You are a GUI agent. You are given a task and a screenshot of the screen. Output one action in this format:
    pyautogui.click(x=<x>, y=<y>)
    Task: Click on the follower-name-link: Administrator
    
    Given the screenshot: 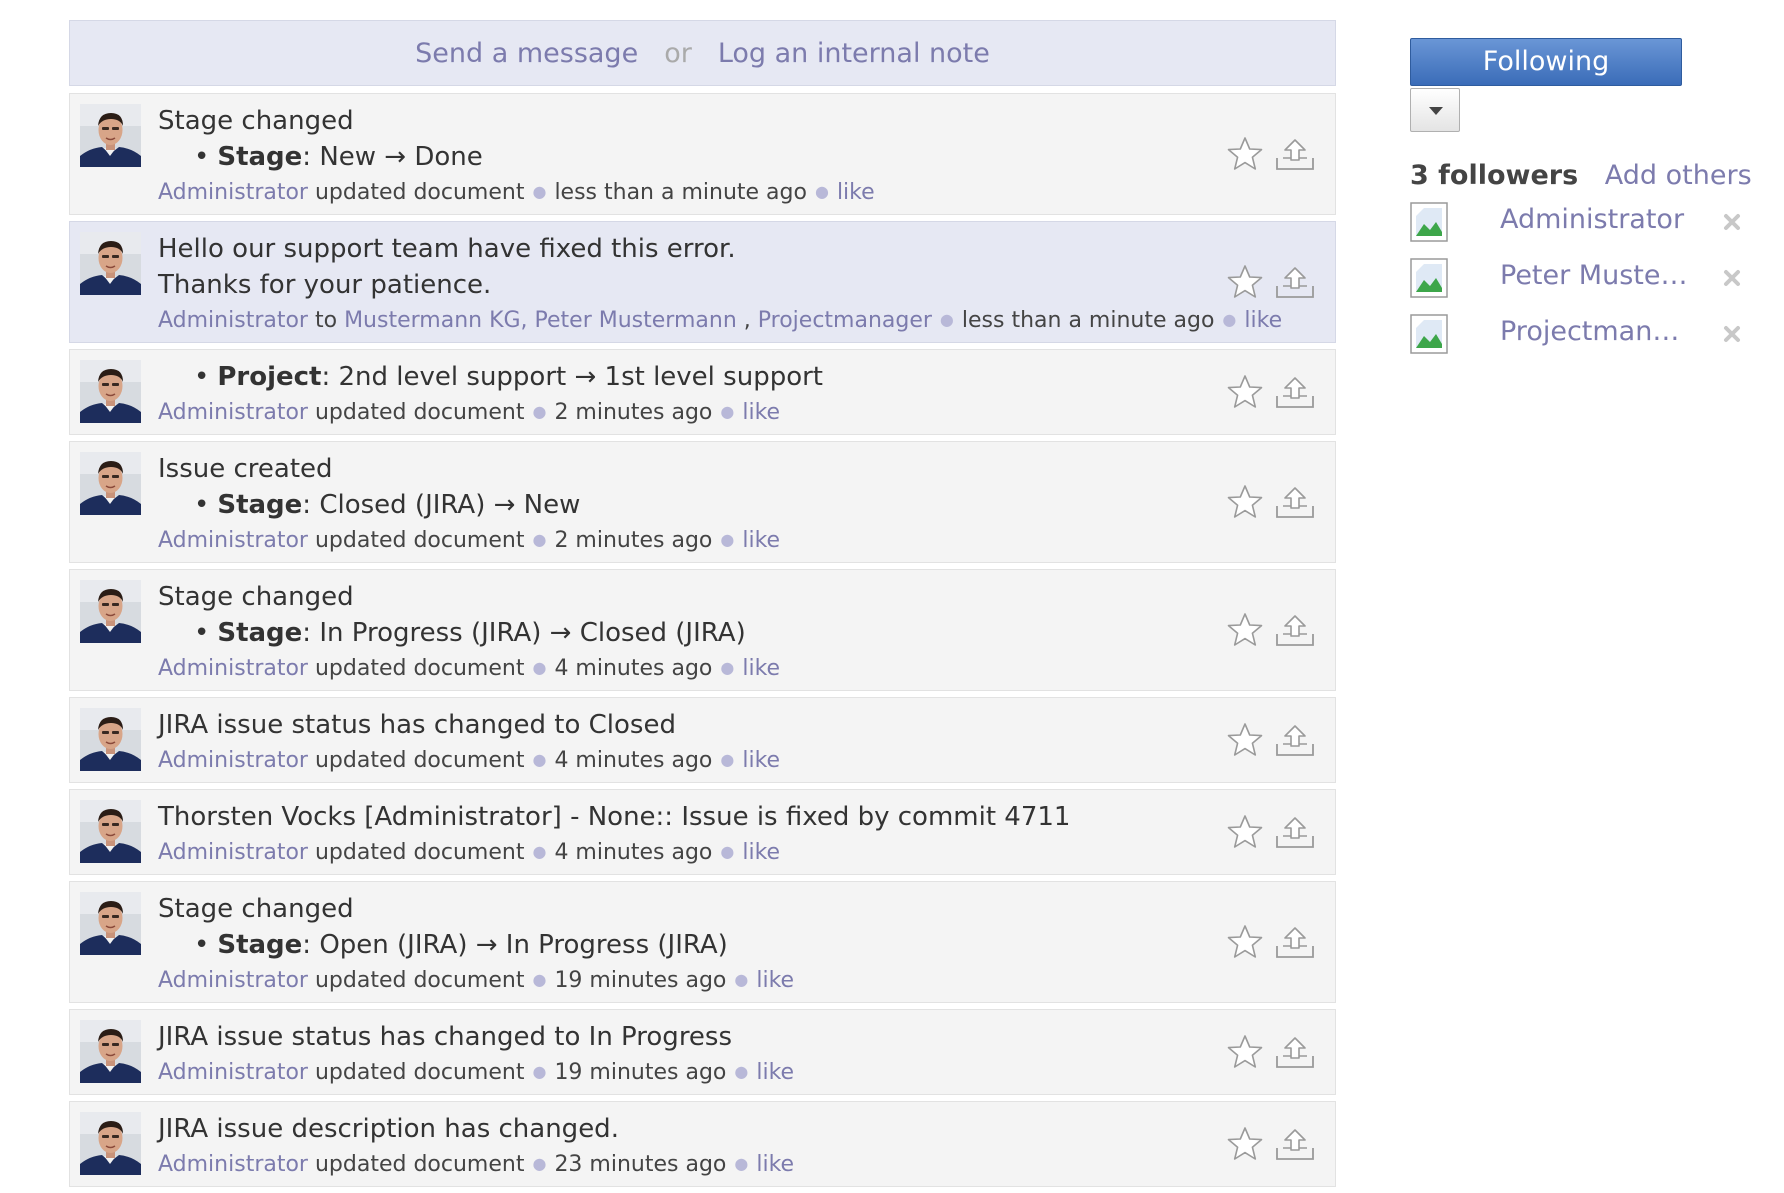 What is the action you would take?
    pyautogui.click(x=1595, y=219)
    